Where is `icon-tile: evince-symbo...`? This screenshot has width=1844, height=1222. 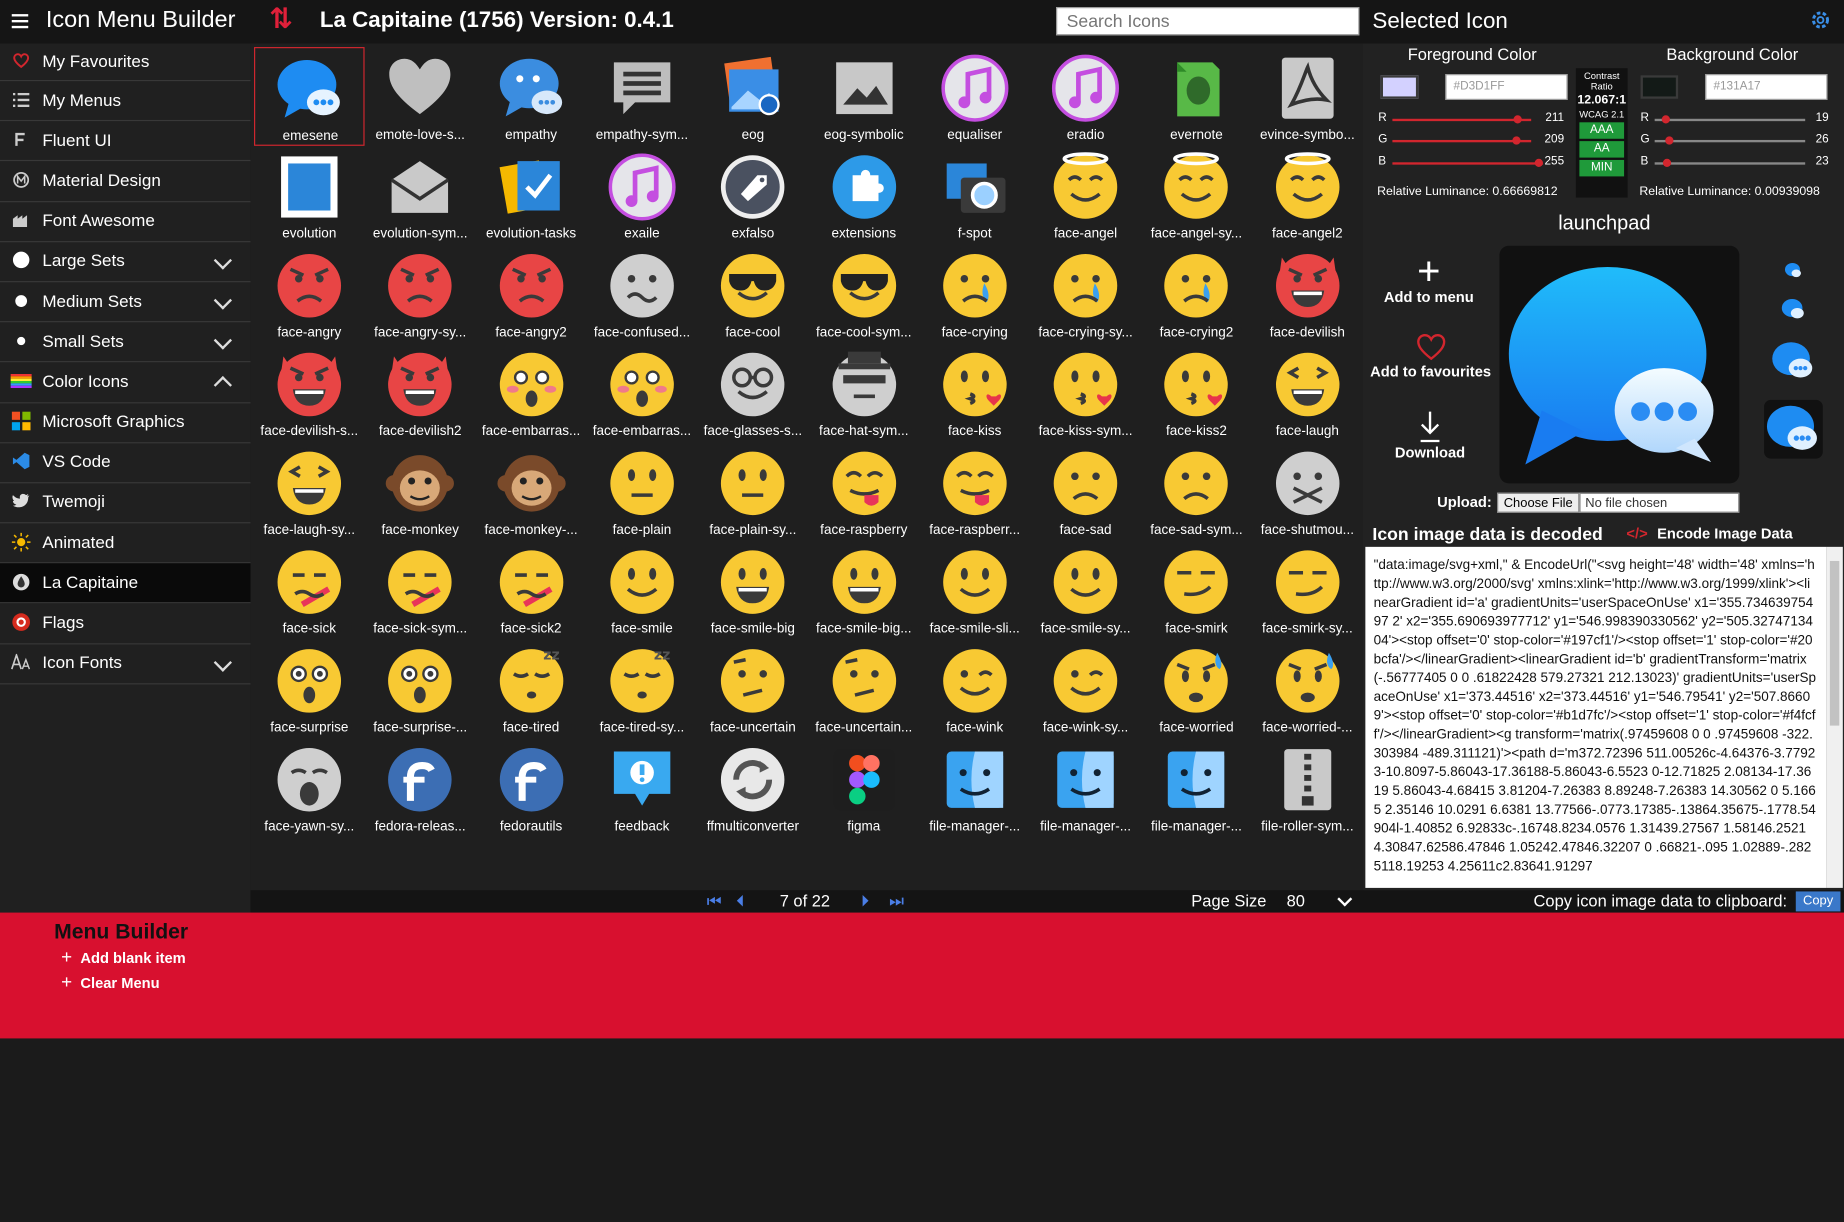 icon-tile: evince-symbo... is located at coordinates (1307, 96).